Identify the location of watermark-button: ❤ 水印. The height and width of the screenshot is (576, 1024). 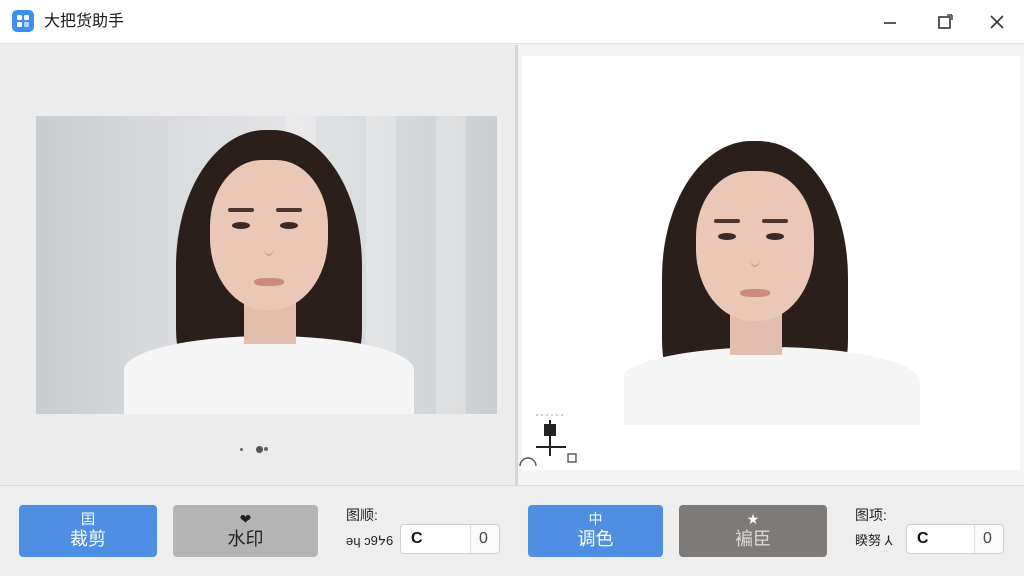
(245, 531).